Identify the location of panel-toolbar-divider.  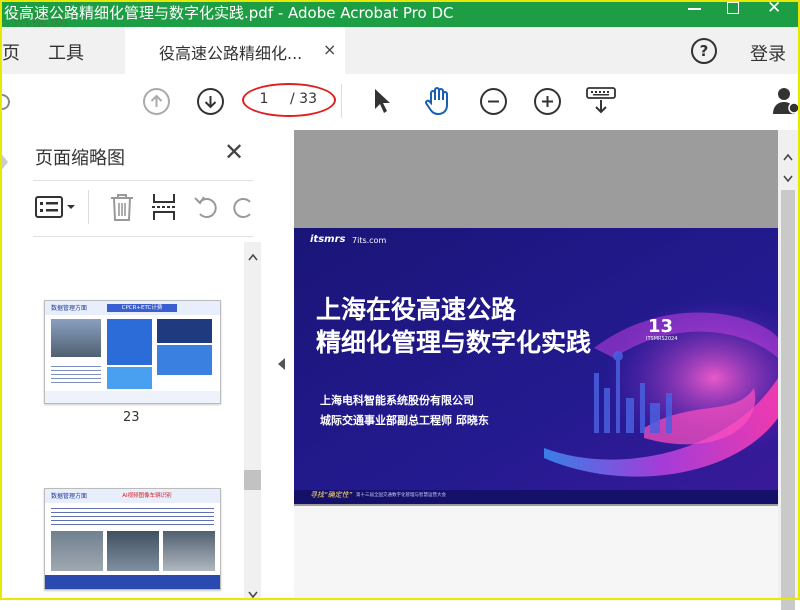
(88, 207).